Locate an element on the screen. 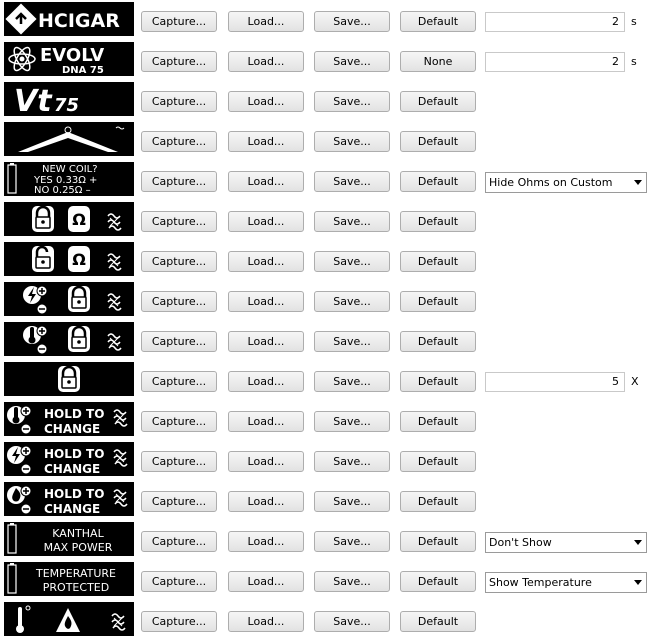  screen-row: Ω Capture... Load... Save... Default is located at coordinates (326, 220).